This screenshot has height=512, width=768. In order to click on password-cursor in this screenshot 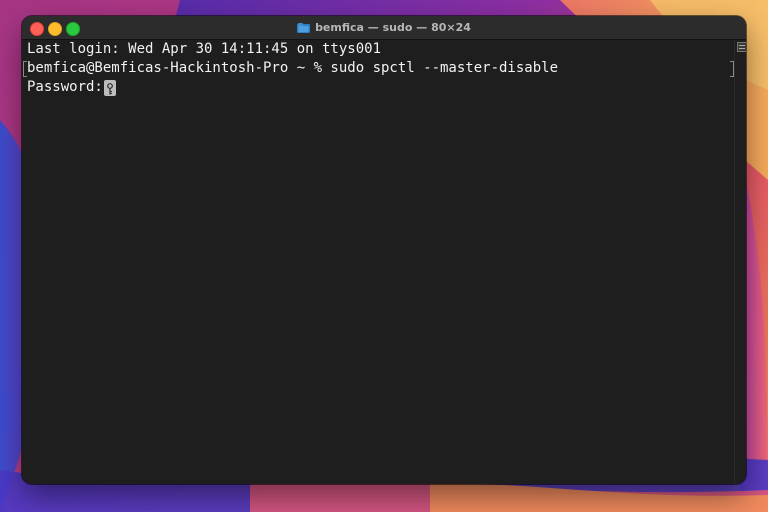, I will do `click(110, 88)`.